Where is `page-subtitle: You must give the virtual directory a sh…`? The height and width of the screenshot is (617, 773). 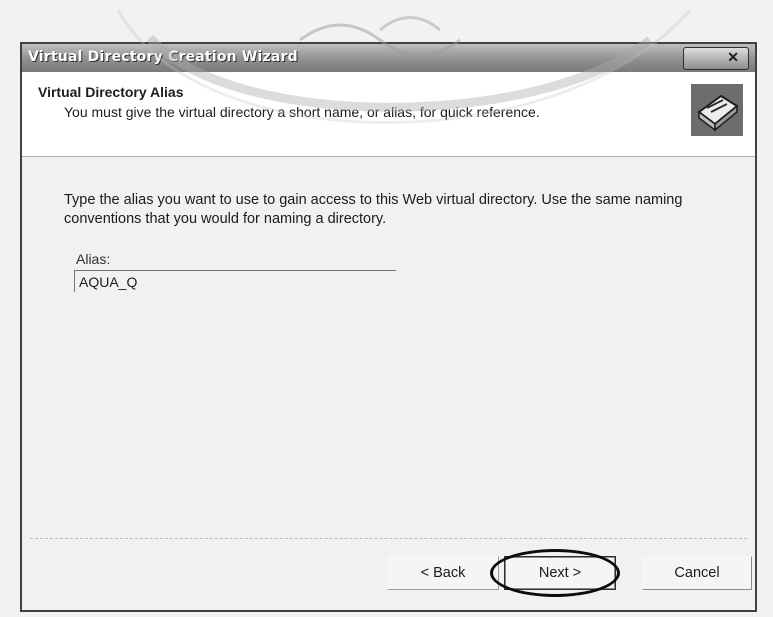
page-subtitle: You must give the virtual directory a sh… is located at coordinates (302, 112).